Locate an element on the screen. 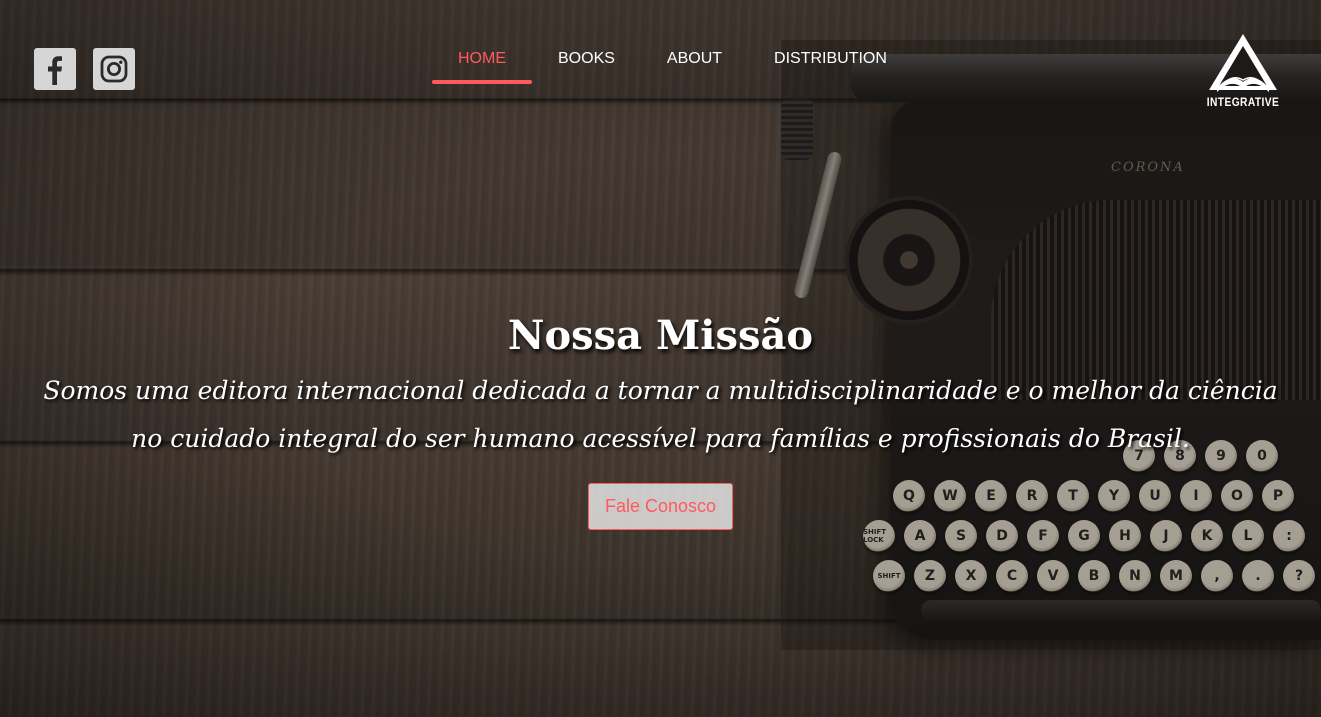 The image size is (1321, 717). typewriter-key: M is located at coordinates (1176, 576).